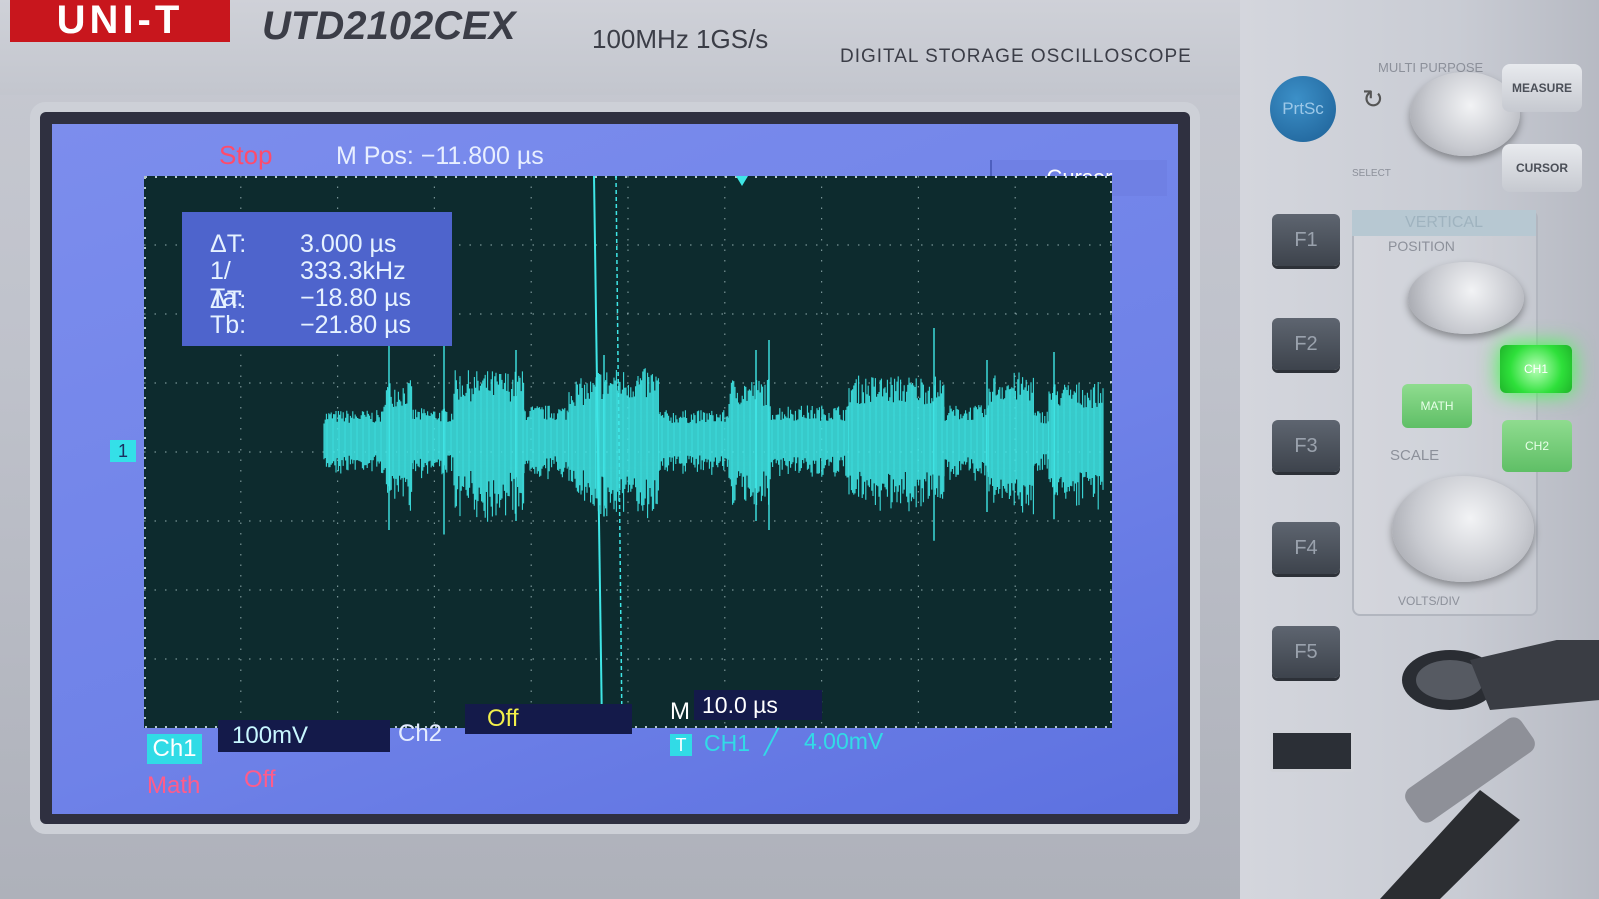 The image size is (1599, 899). Describe the element at coordinates (1542, 88) in the screenshot. I see `measure-button: MEASURE` at that location.